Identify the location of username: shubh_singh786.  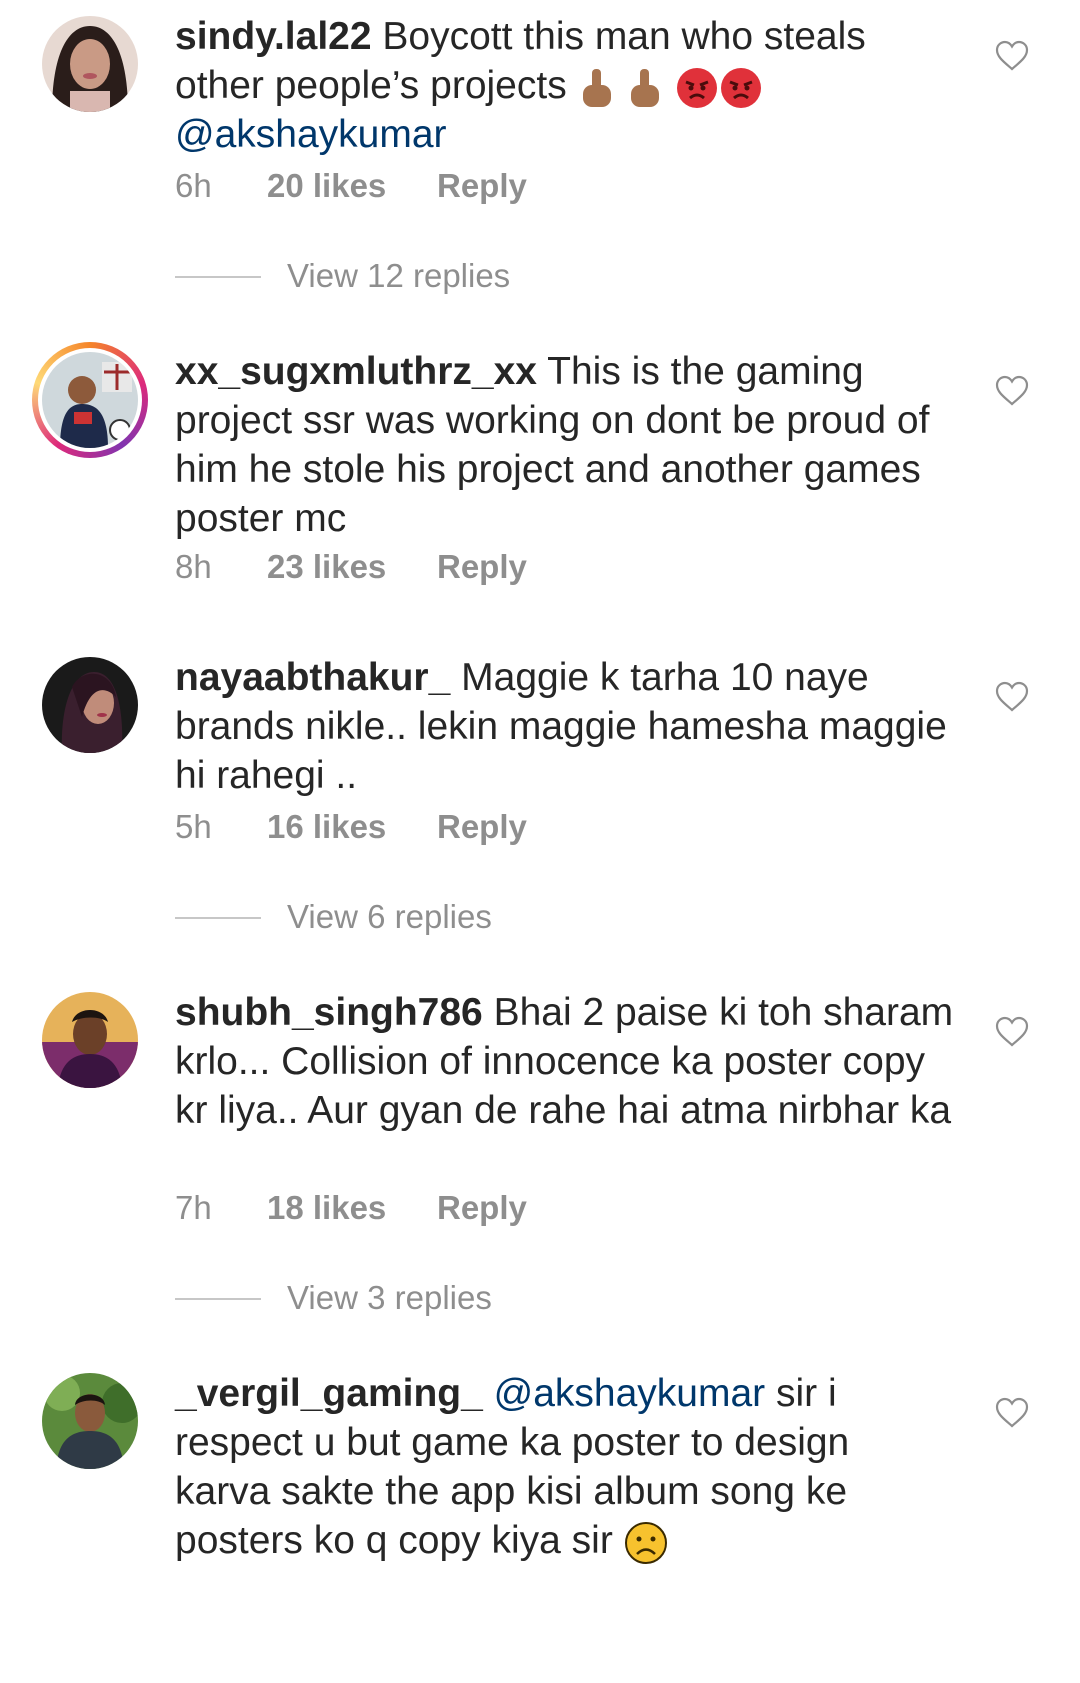
(329, 1012).